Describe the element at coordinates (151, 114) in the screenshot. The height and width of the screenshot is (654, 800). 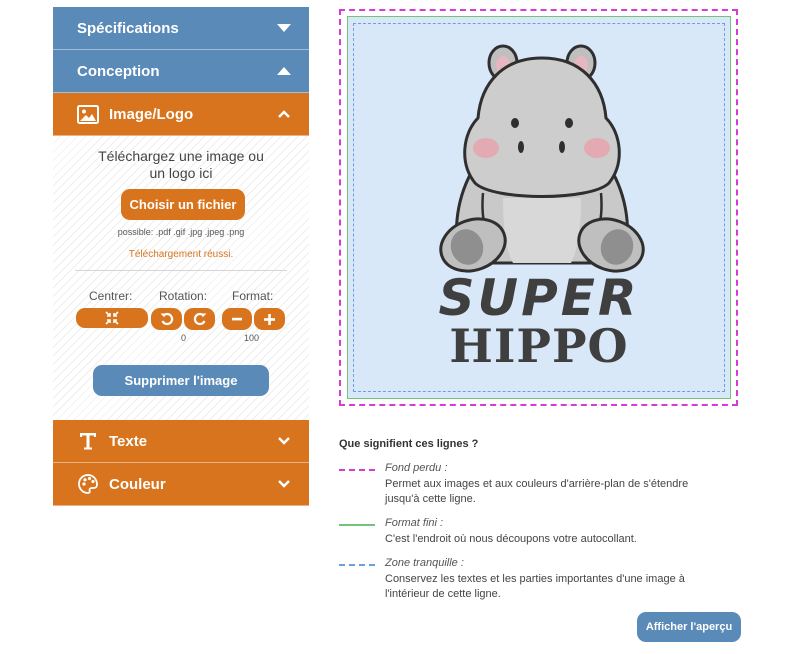
I see `accordion-image-logo-label: Image/Logo` at that location.